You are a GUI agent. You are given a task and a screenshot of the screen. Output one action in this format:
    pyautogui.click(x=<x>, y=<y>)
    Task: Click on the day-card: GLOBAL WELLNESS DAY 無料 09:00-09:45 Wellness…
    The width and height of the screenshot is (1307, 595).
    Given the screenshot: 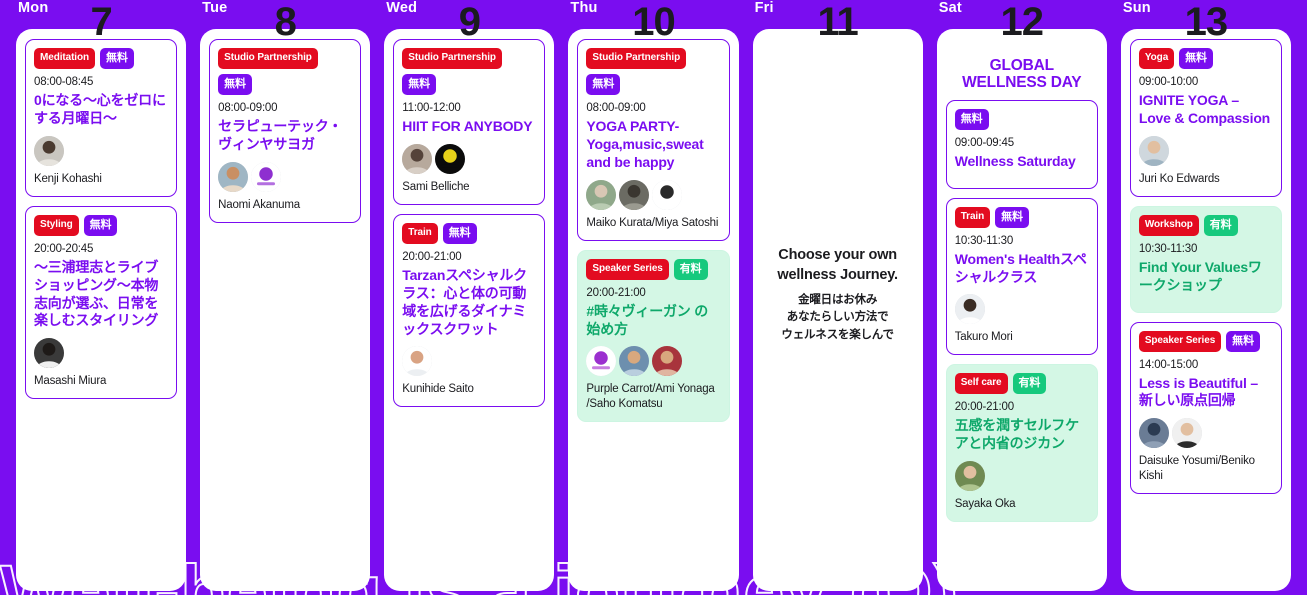 What is the action you would take?
    pyautogui.click(x=1021, y=310)
    